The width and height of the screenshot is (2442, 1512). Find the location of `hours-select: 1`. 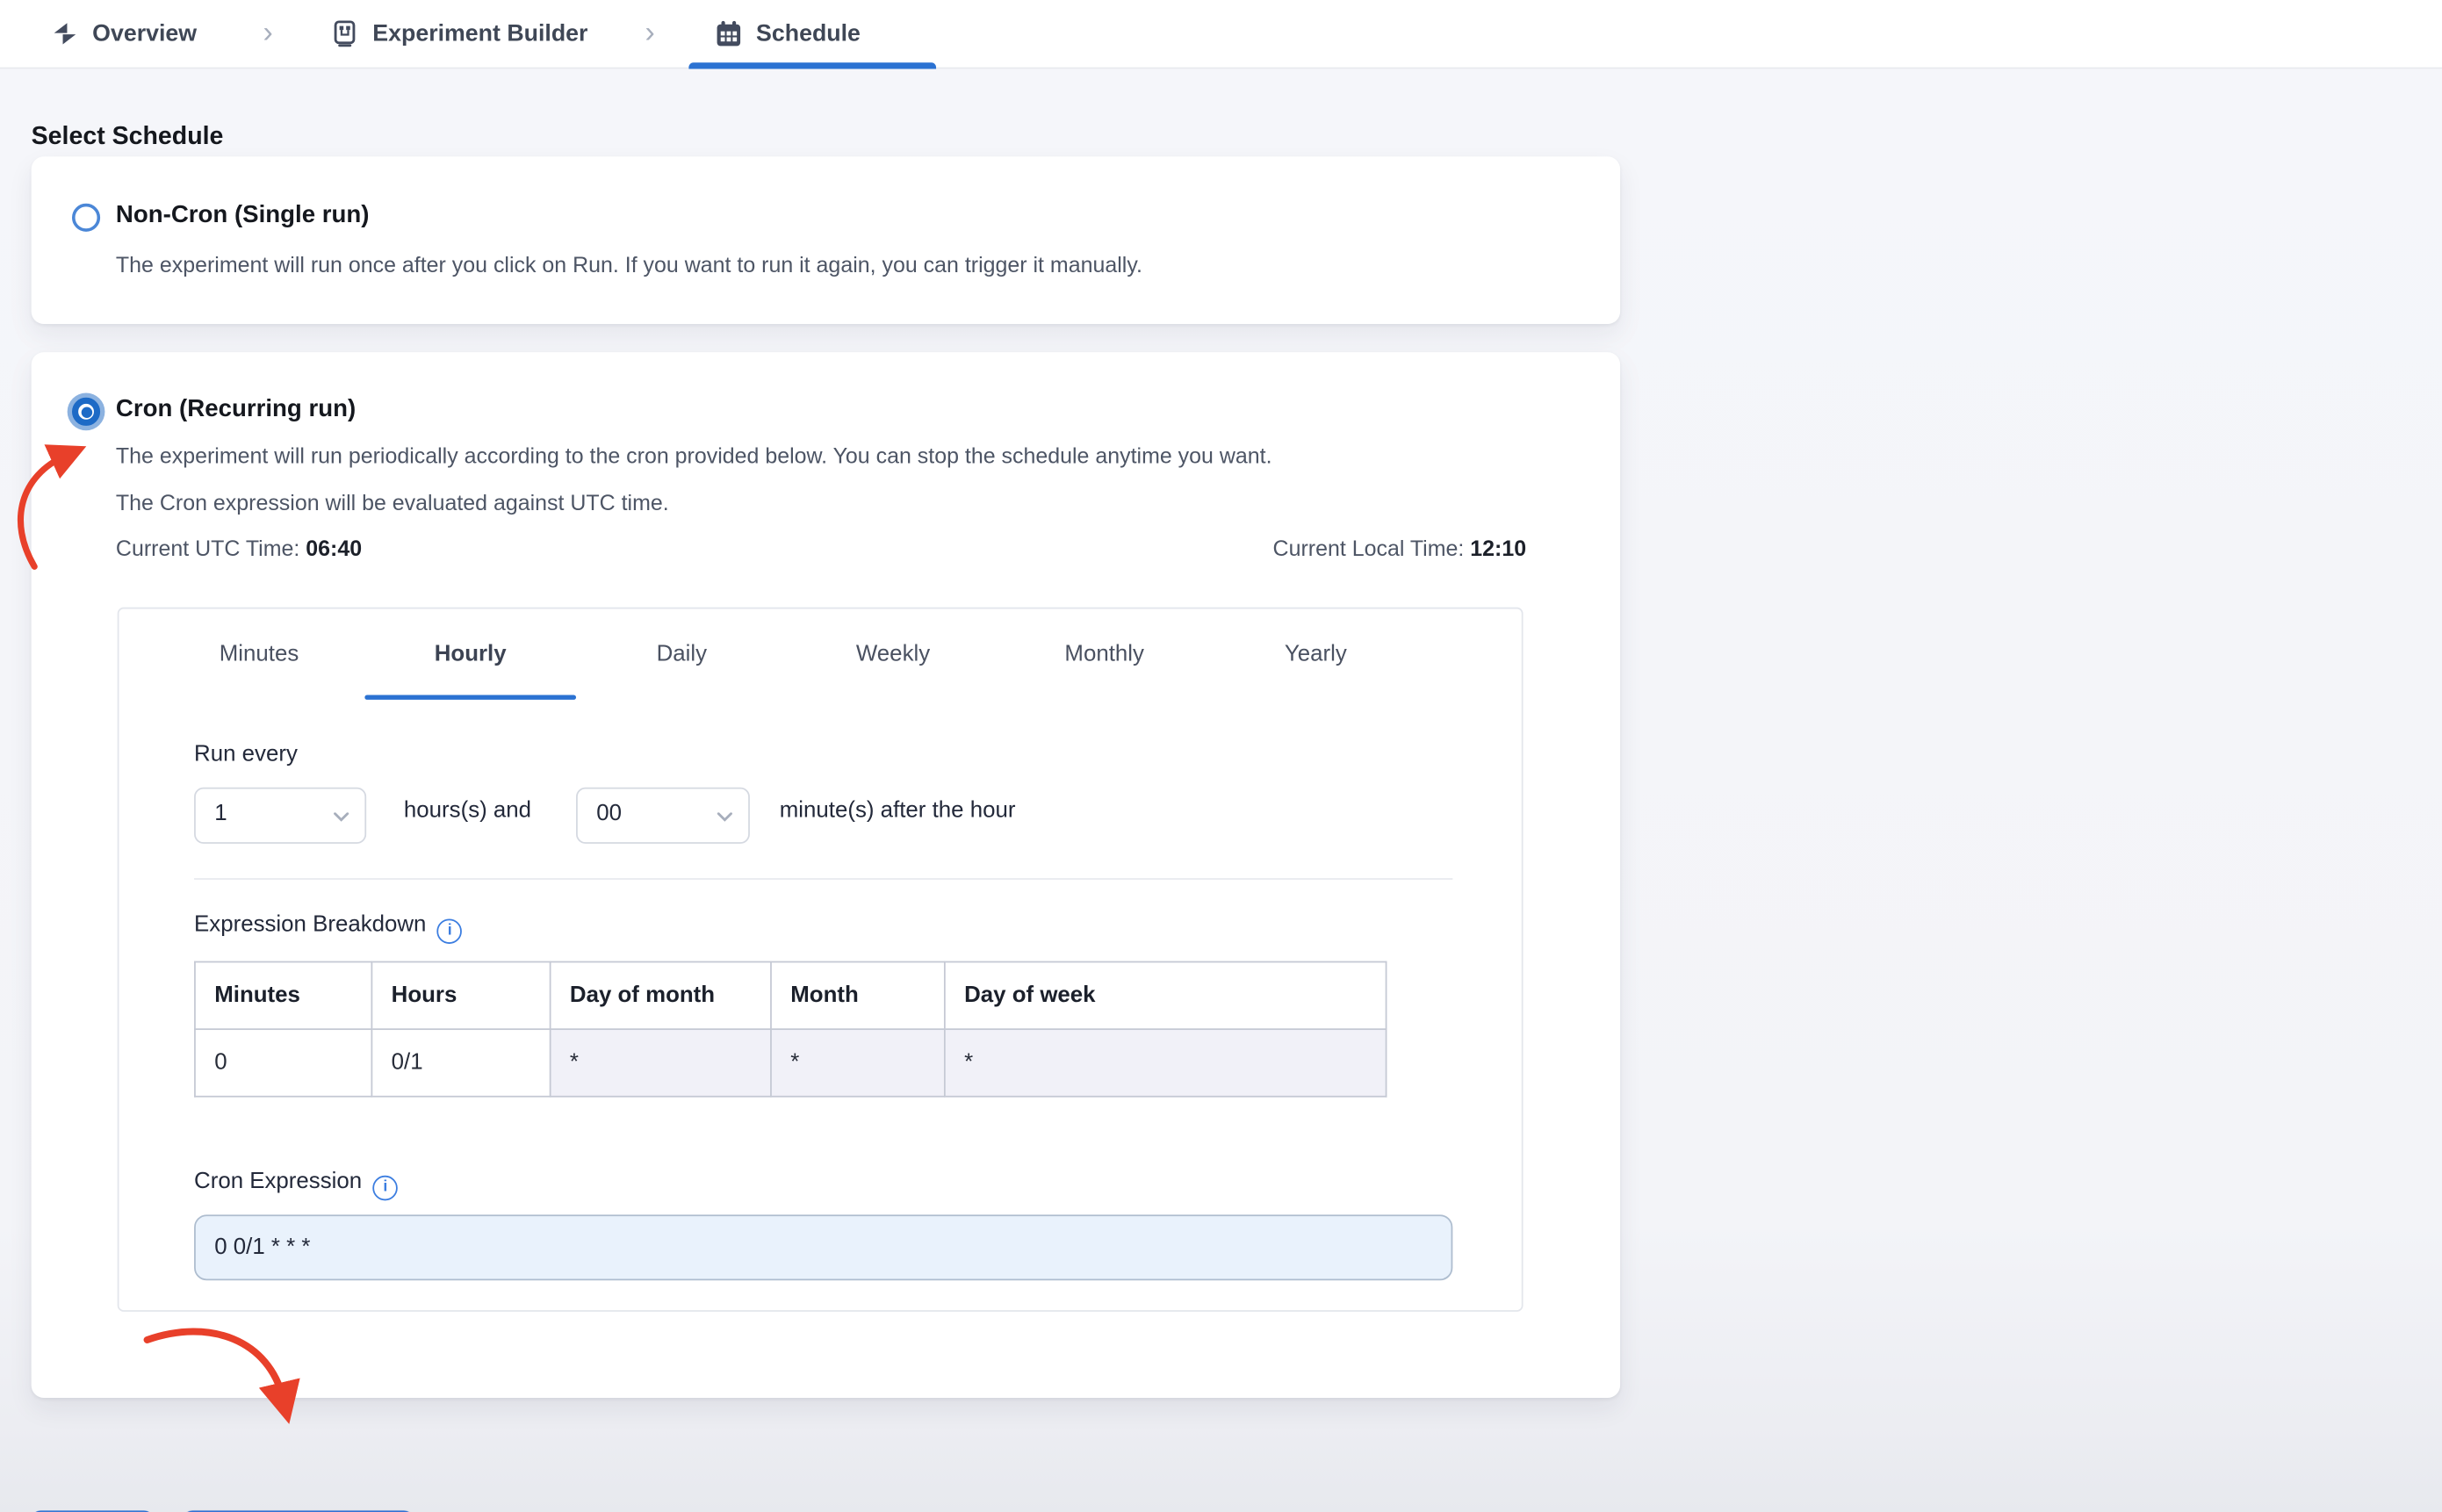

hours-select: 1 is located at coordinates (280, 815).